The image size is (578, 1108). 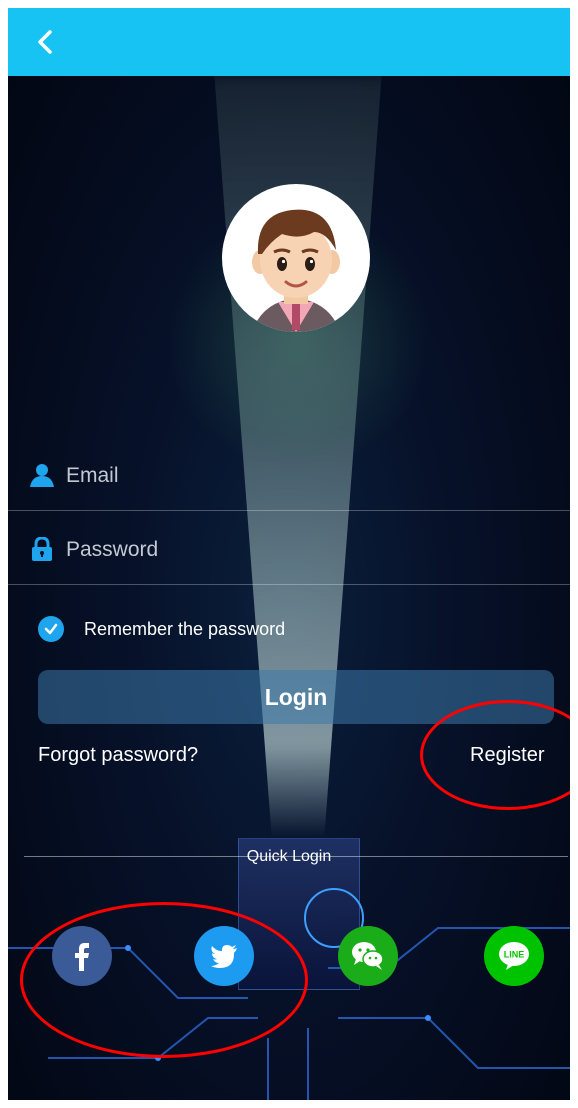 What do you see at coordinates (306, 550) in the screenshot?
I see `password-input` at bounding box center [306, 550].